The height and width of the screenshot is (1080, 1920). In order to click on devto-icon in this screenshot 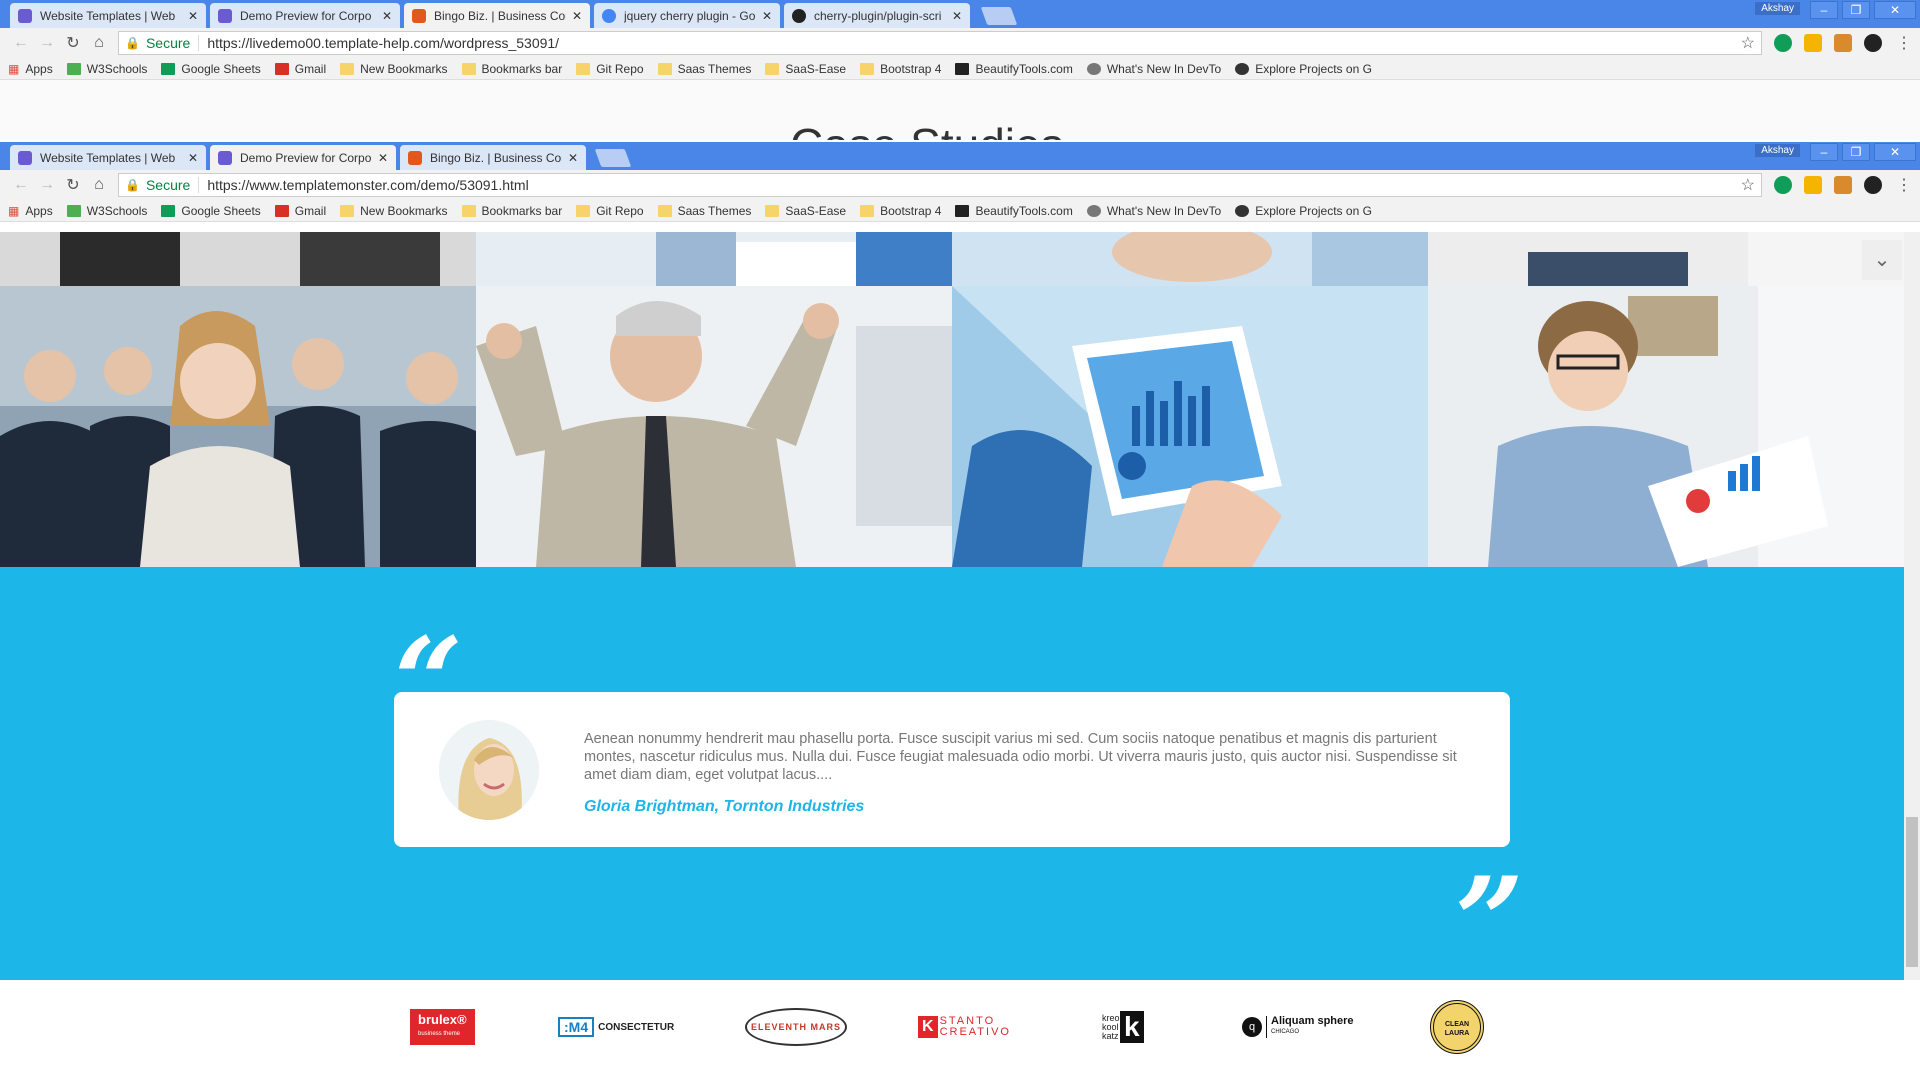, I will do `click(1093, 210)`.